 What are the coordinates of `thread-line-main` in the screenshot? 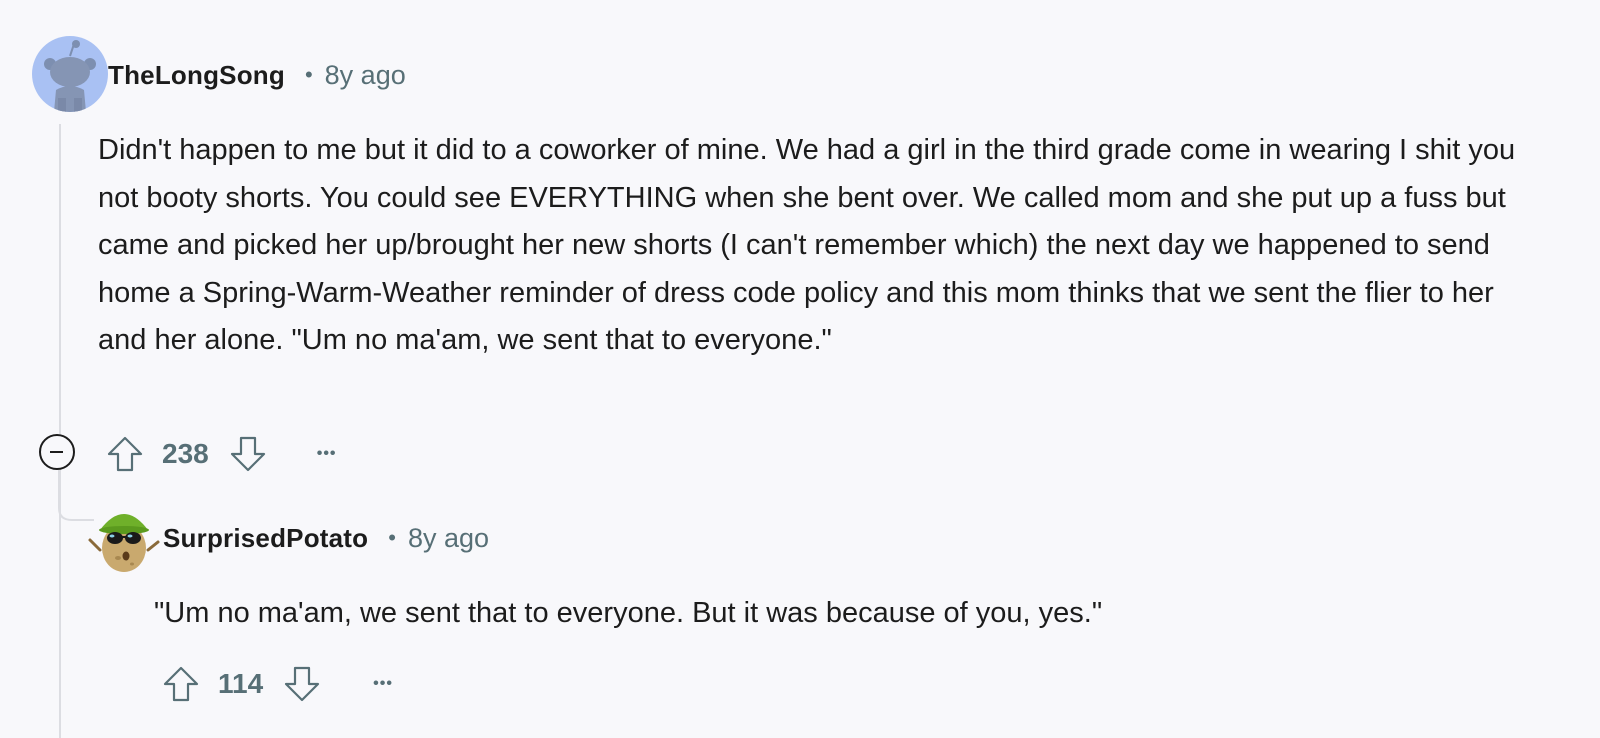 It's located at (60, 279).